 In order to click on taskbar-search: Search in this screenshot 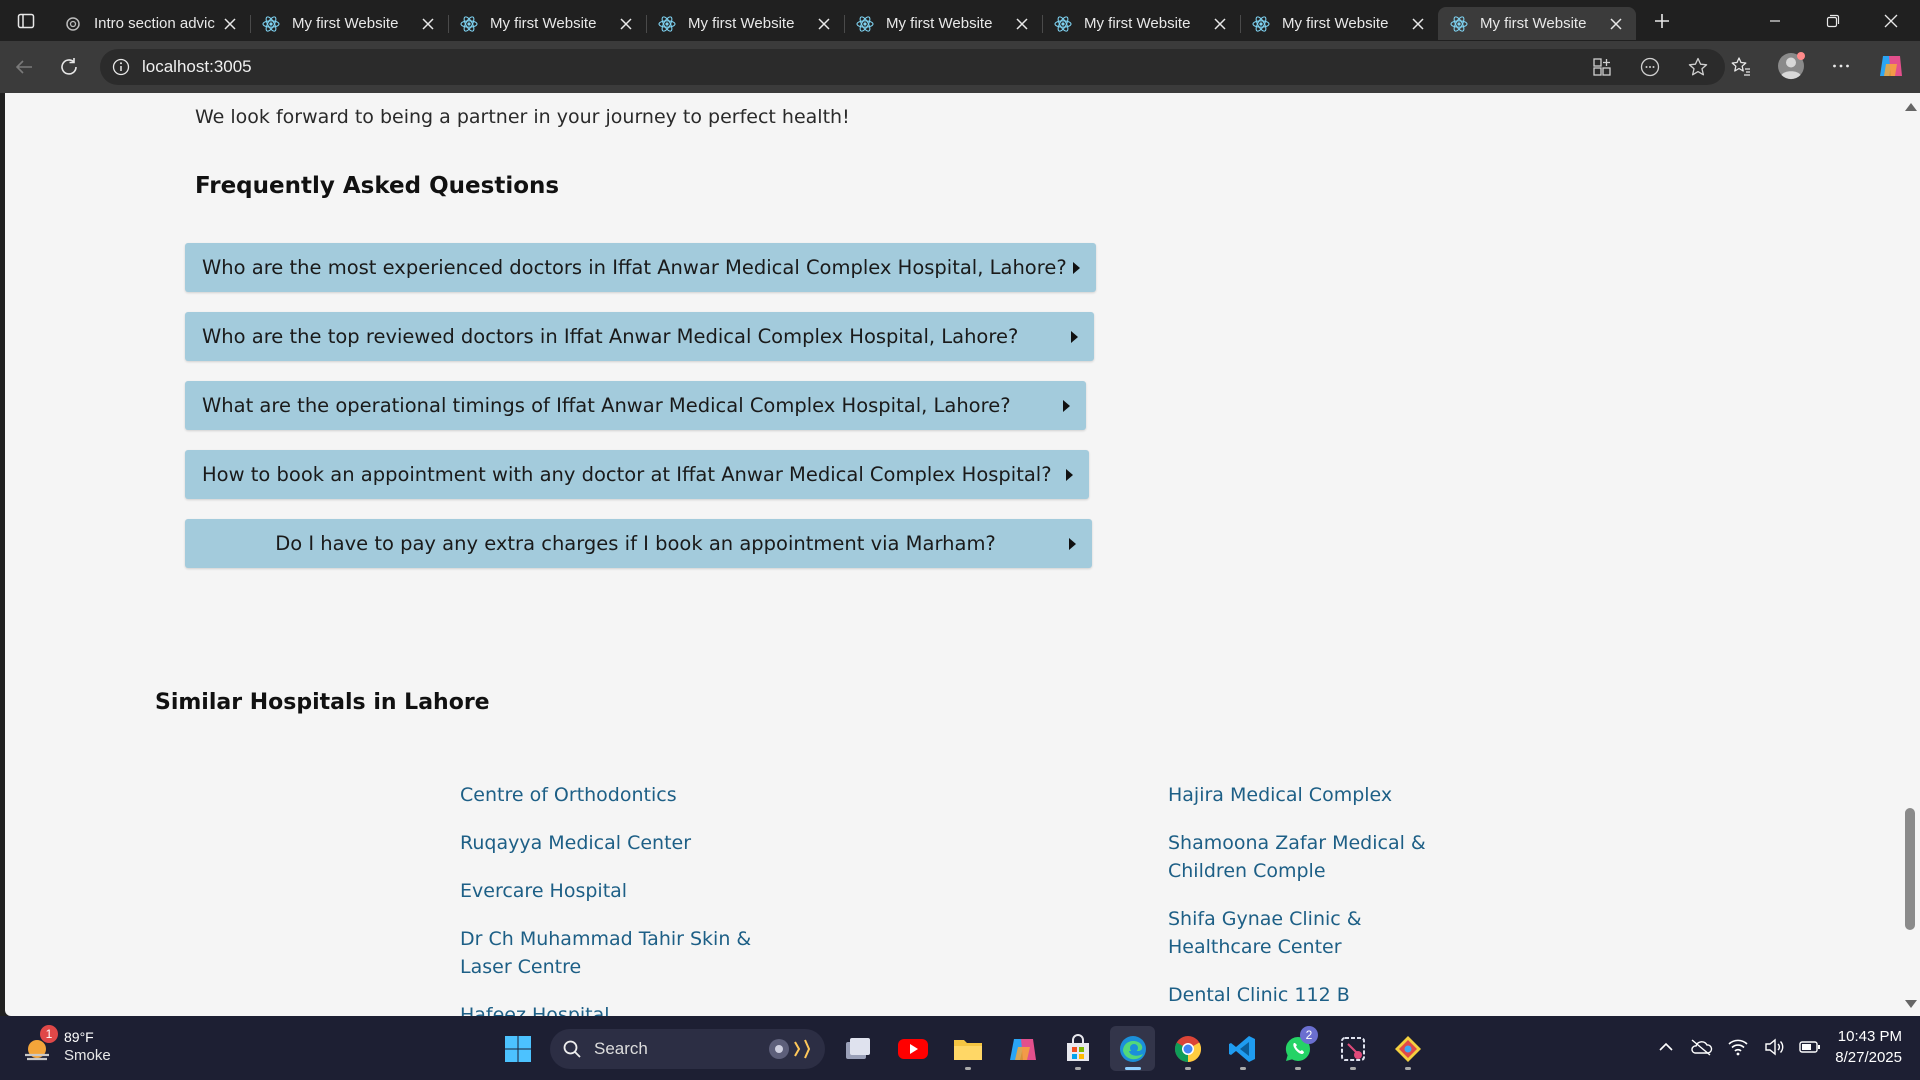, I will do `click(687, 1048)`.